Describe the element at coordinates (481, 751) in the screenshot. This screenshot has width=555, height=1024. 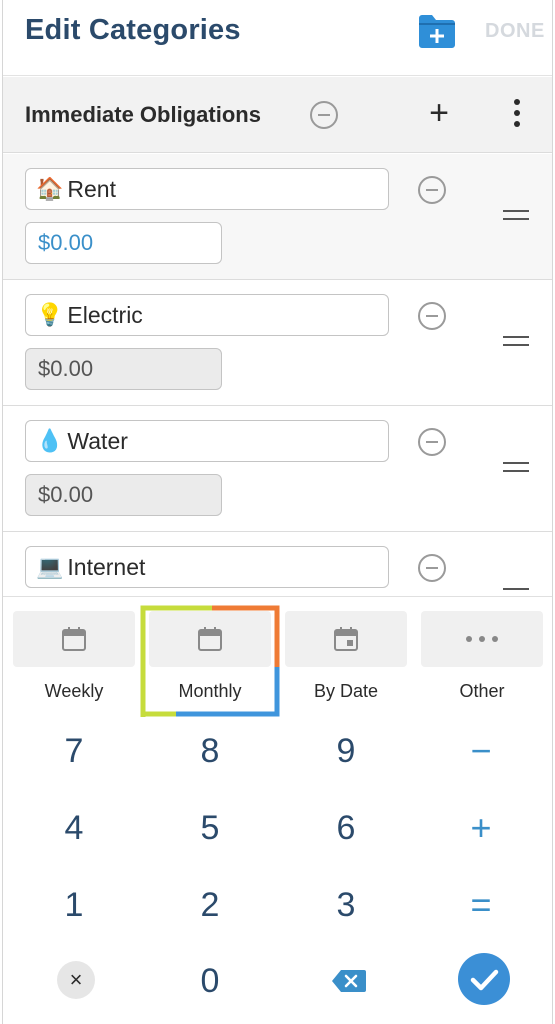
I see `key-minus: −` at that location.